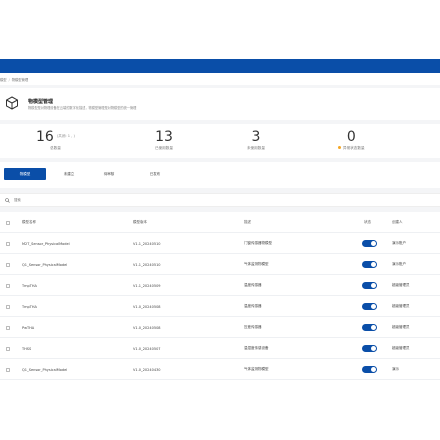  Describe the element at coordinates (45, 137) in the screenshot. I see `stat-total-value: 16` at that location.